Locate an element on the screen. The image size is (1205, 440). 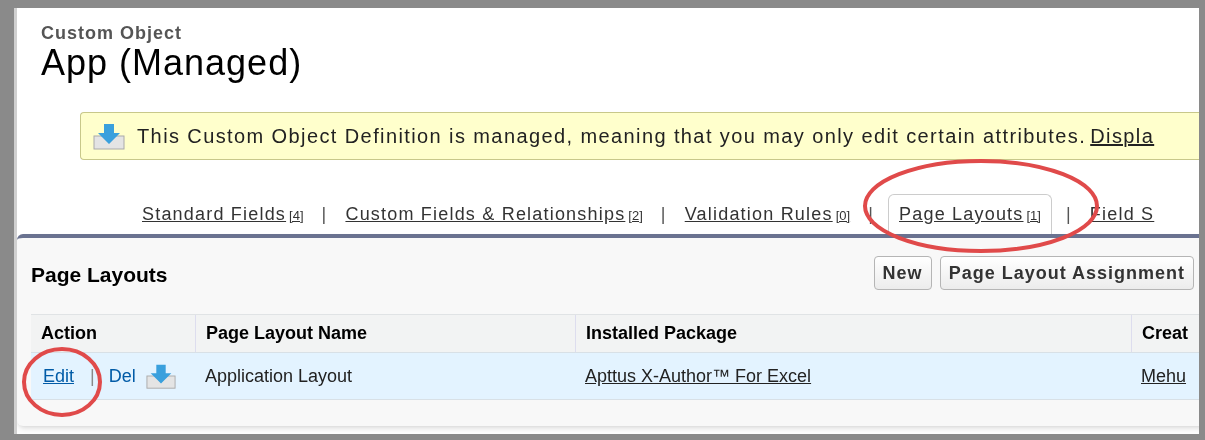
panel-button: New is located at coordinates (902, 273).